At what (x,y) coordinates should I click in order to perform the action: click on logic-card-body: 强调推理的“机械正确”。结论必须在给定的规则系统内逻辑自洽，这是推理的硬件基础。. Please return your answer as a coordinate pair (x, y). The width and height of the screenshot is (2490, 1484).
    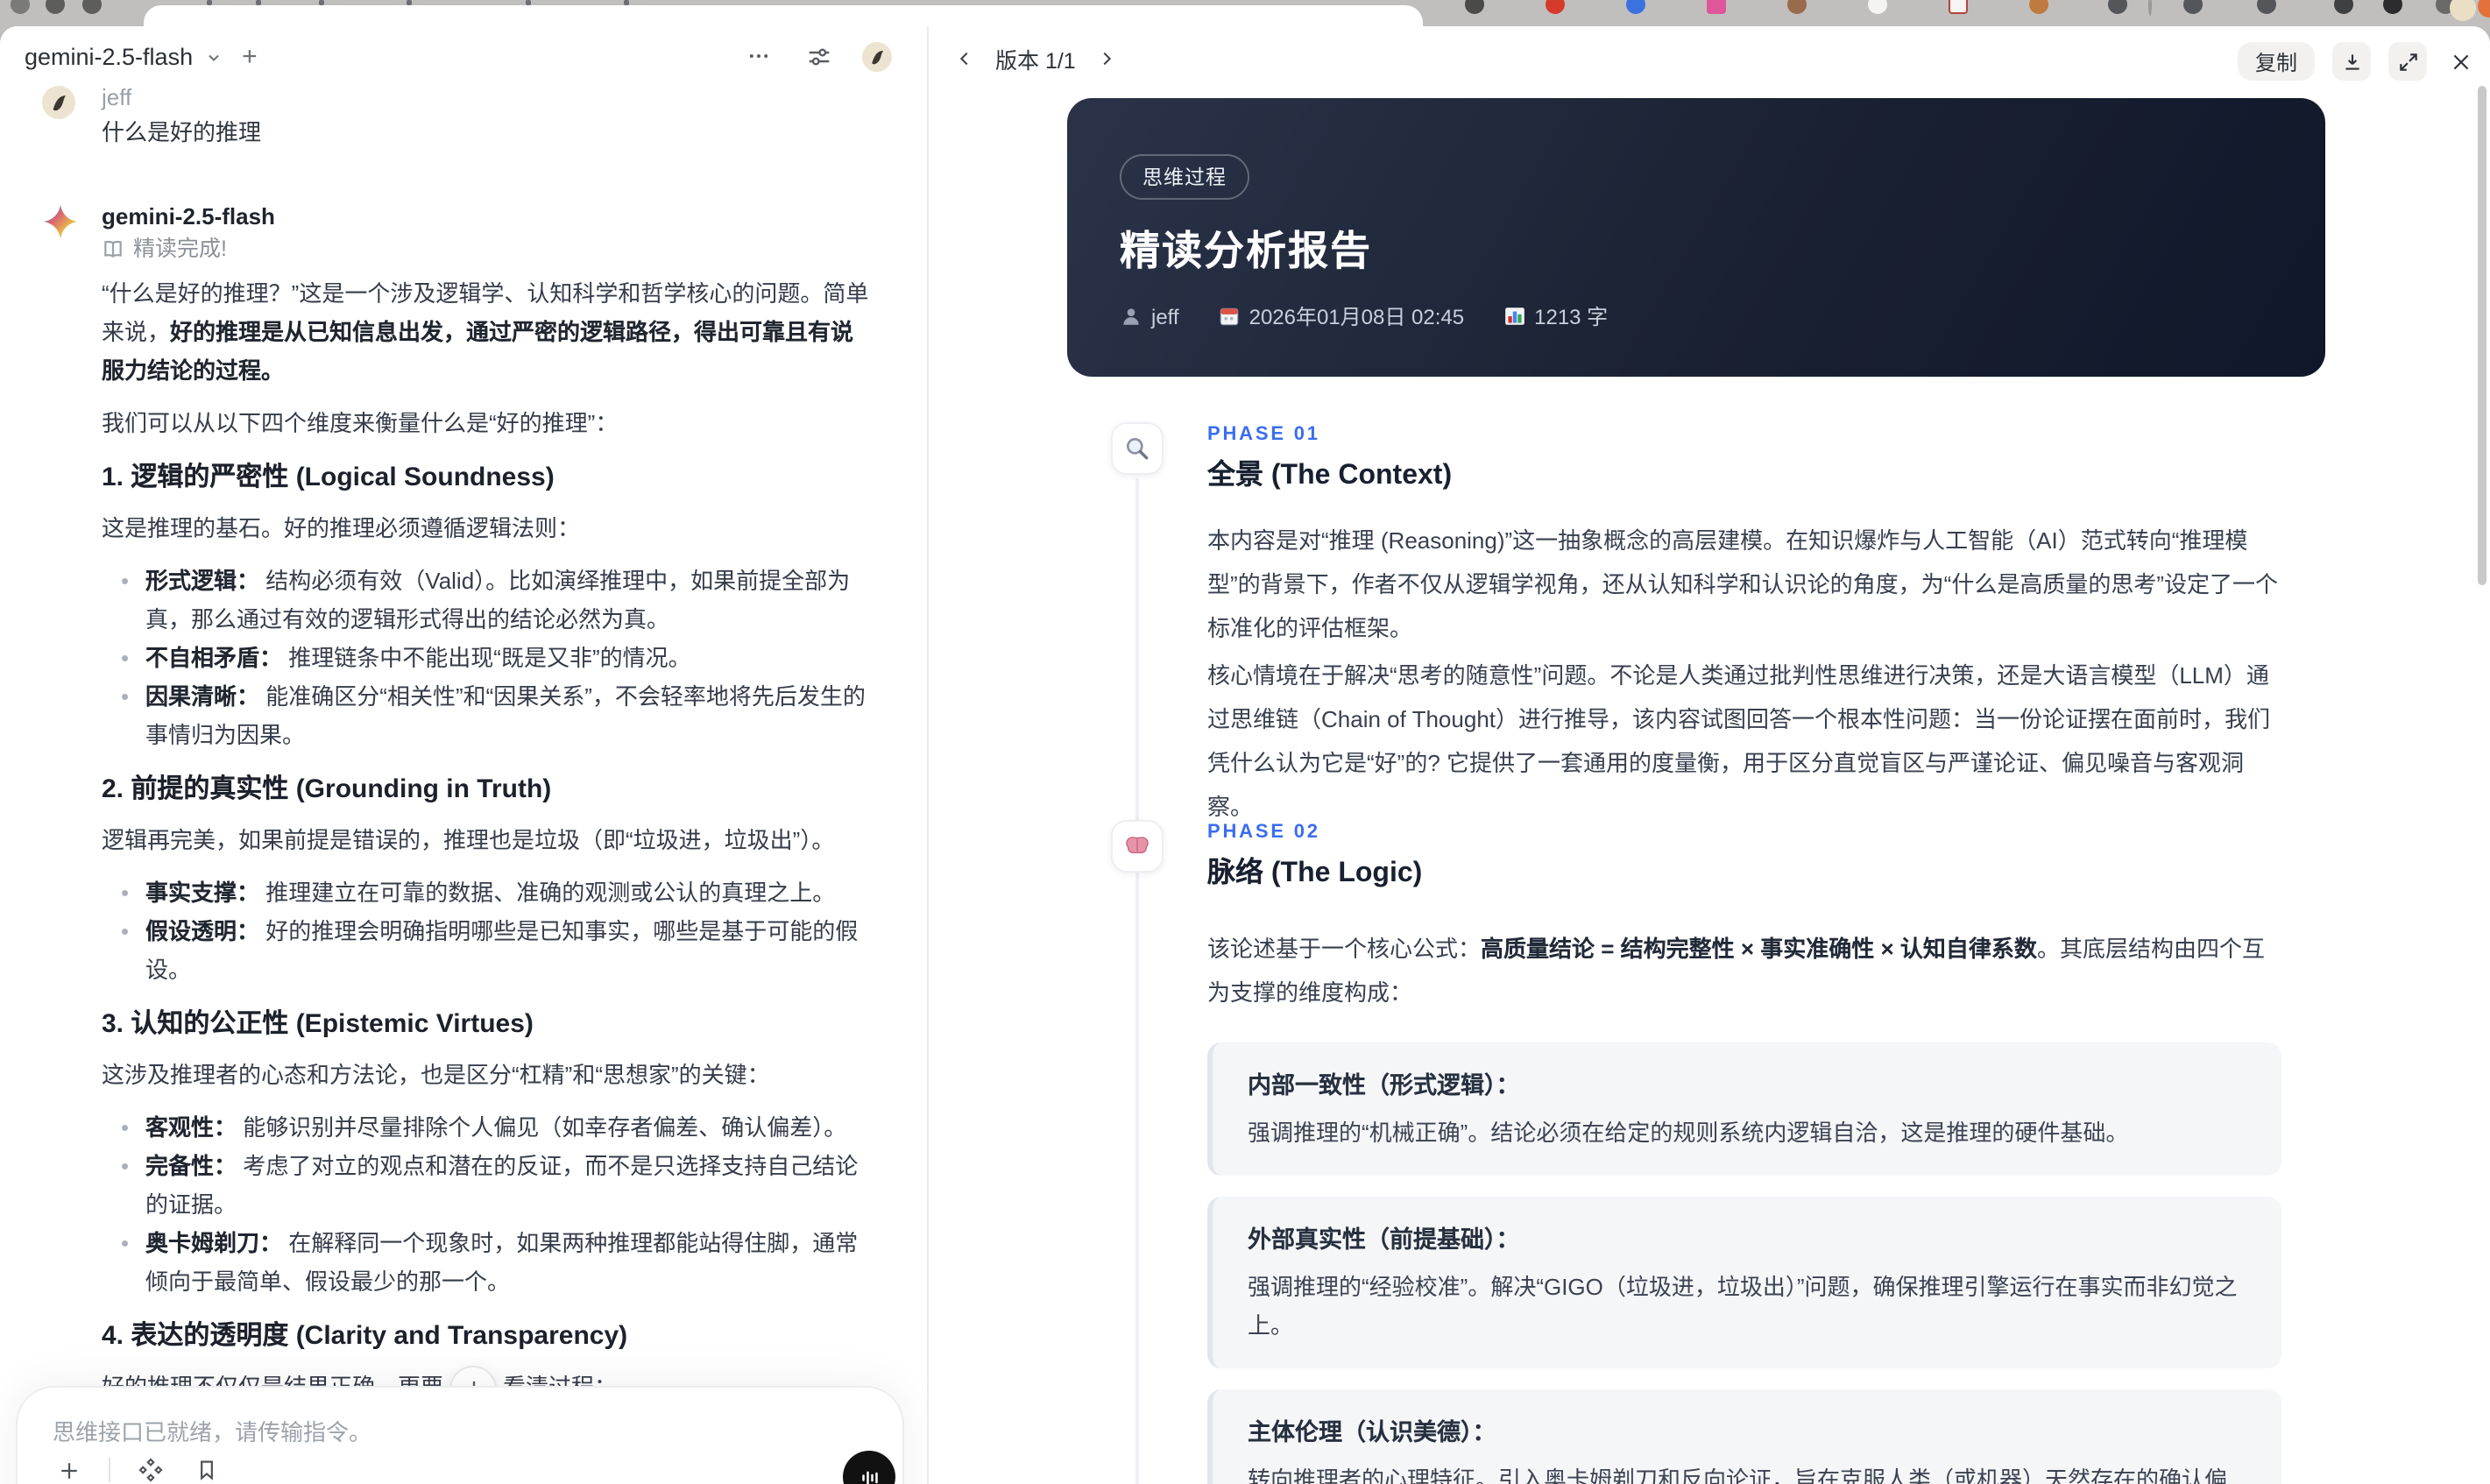
    Looking at the image, I should click on (1688, 1133).